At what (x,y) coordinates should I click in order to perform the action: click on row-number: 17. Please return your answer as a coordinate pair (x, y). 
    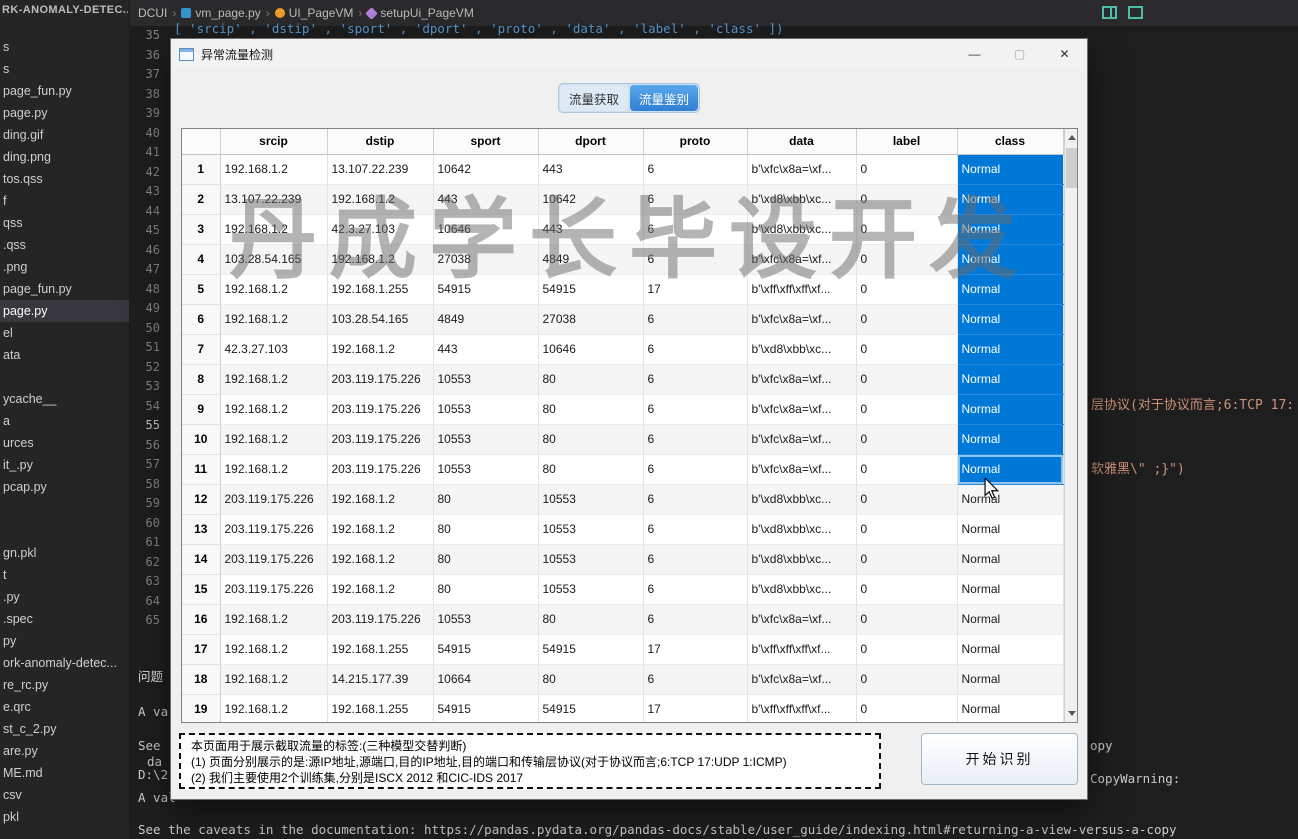
    Looking at the image, I should click on (201, 649).